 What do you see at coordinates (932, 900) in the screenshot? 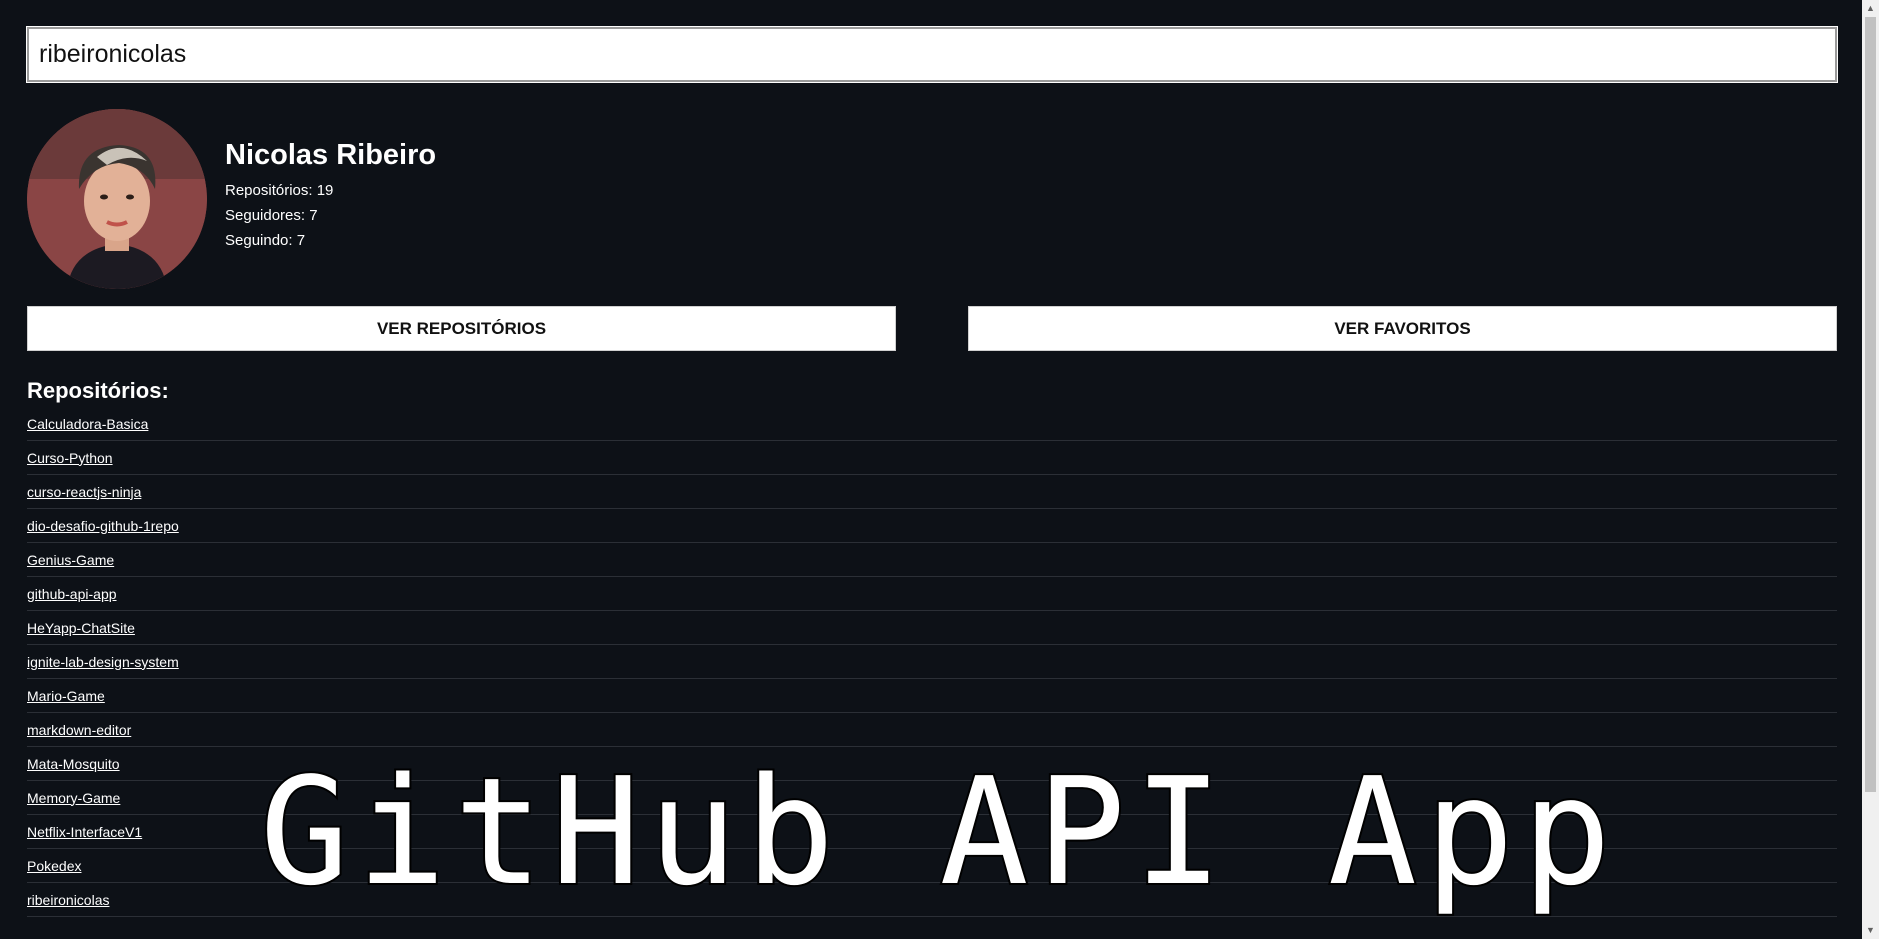
I see `list-item: ribeironicolas` at bounding box center [932, 900].